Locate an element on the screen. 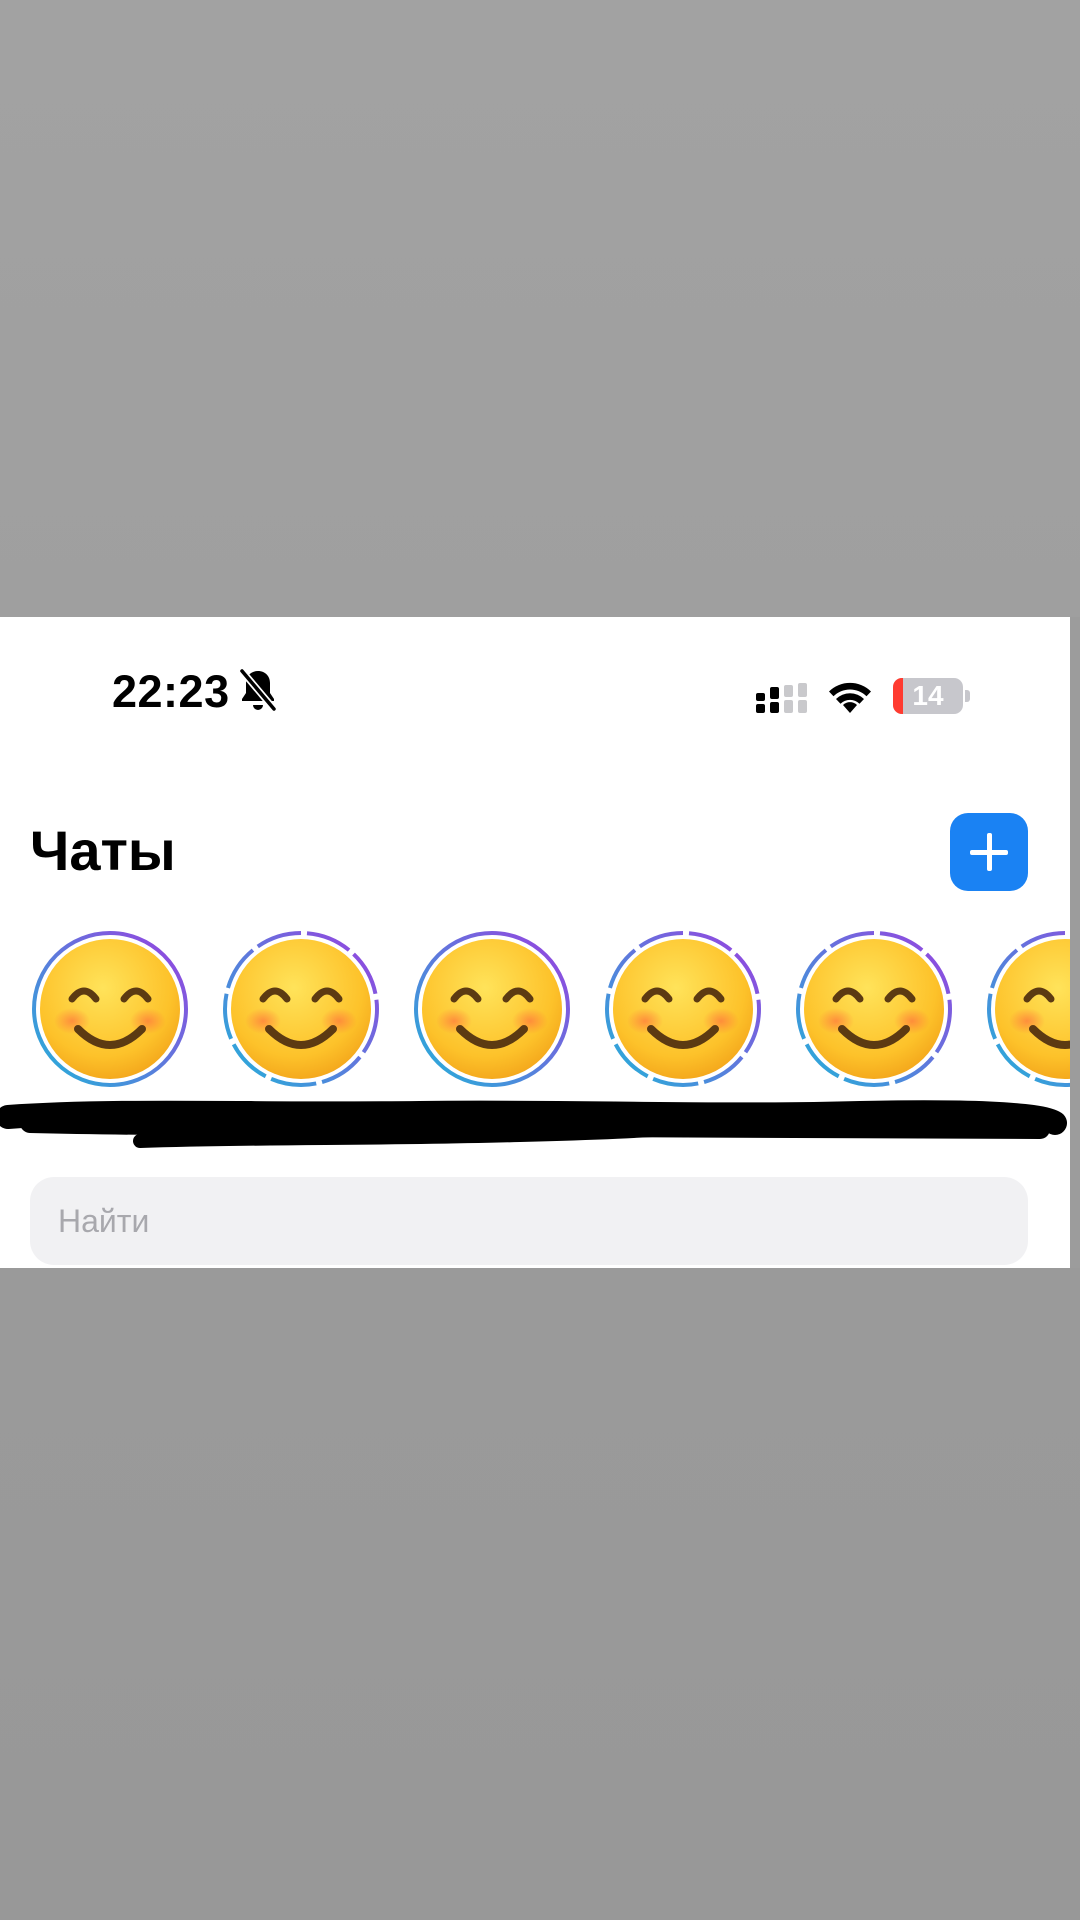  battery-body: 14 is located at coordinates (928, 696).